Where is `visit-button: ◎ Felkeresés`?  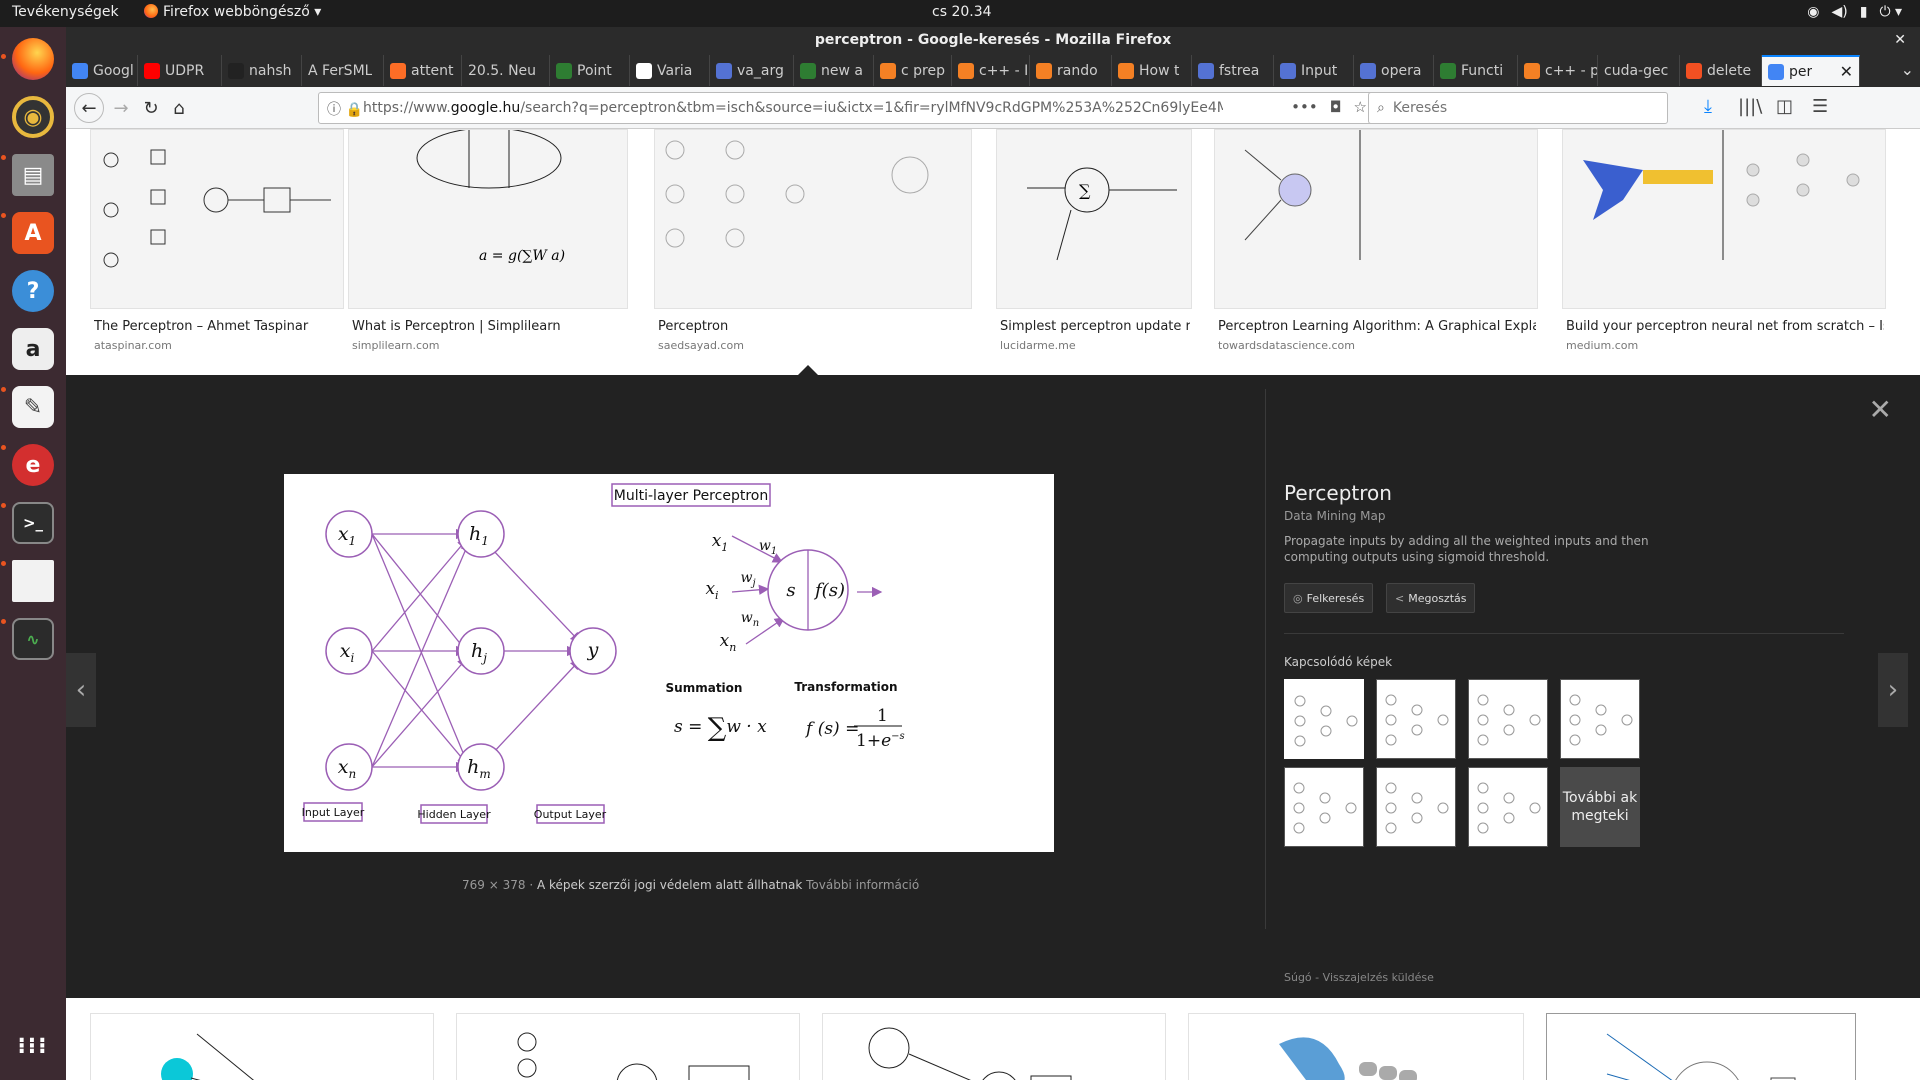 visit-button: ◎ Felkeresés is located at coordinates (1329, 598).